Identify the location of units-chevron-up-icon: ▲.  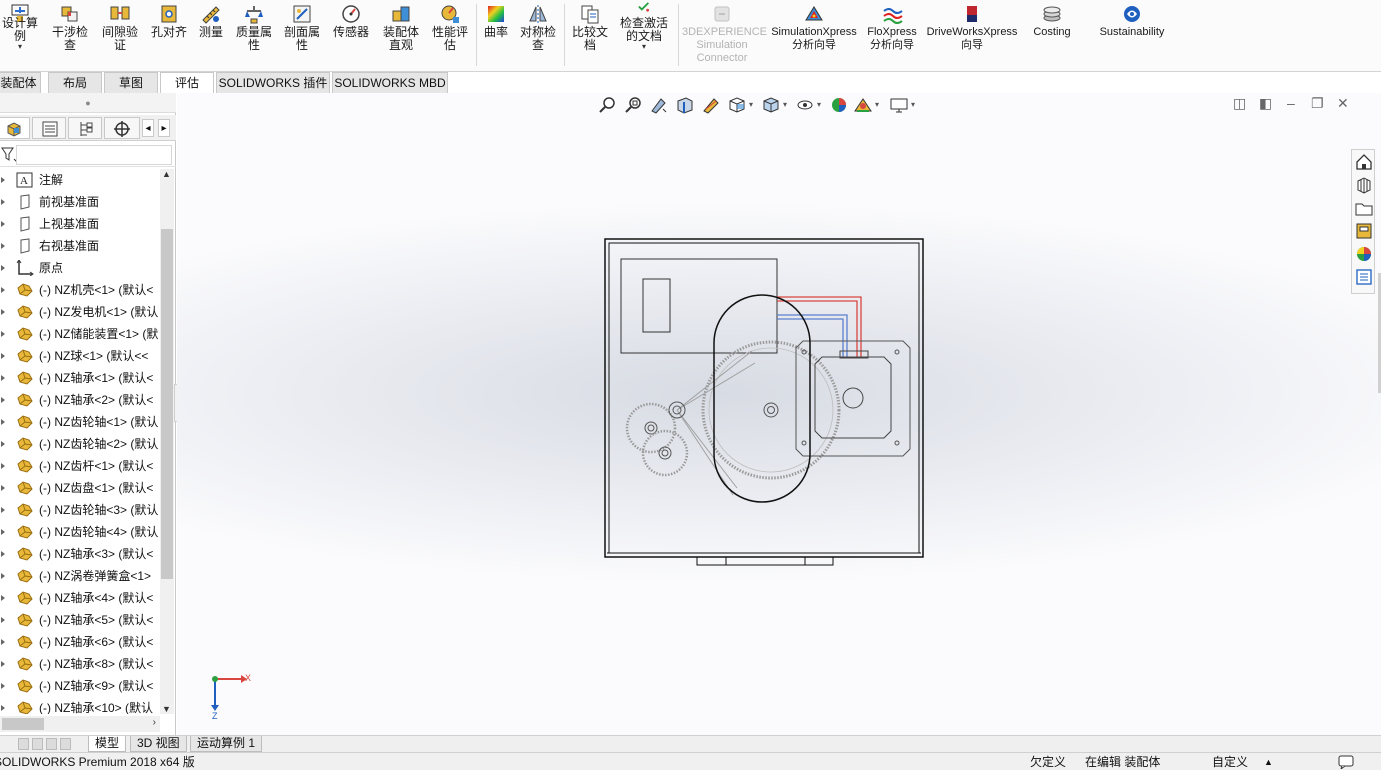
(1268, 761).